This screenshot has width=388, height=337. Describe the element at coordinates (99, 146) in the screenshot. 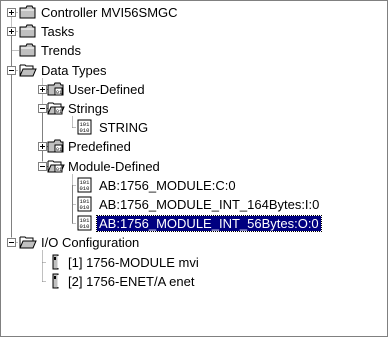

I see `tree-node-label: Predefined` at that location.